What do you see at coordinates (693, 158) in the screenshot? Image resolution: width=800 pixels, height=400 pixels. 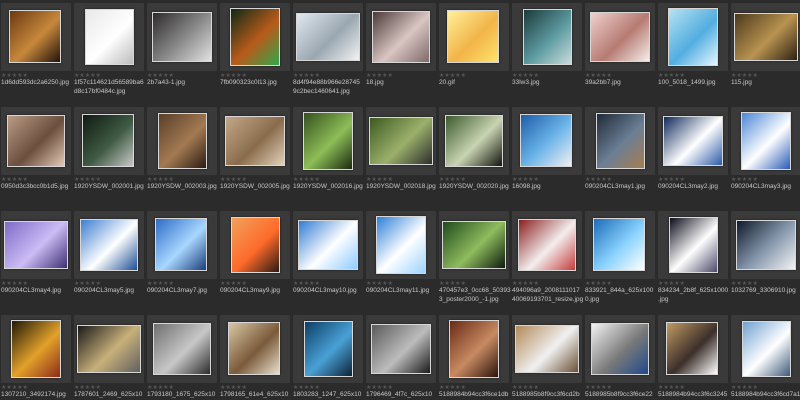 I see `thumbnail-item: ★★★★★ 090204CL3may2.jpg` at bounding box center [693, 158].